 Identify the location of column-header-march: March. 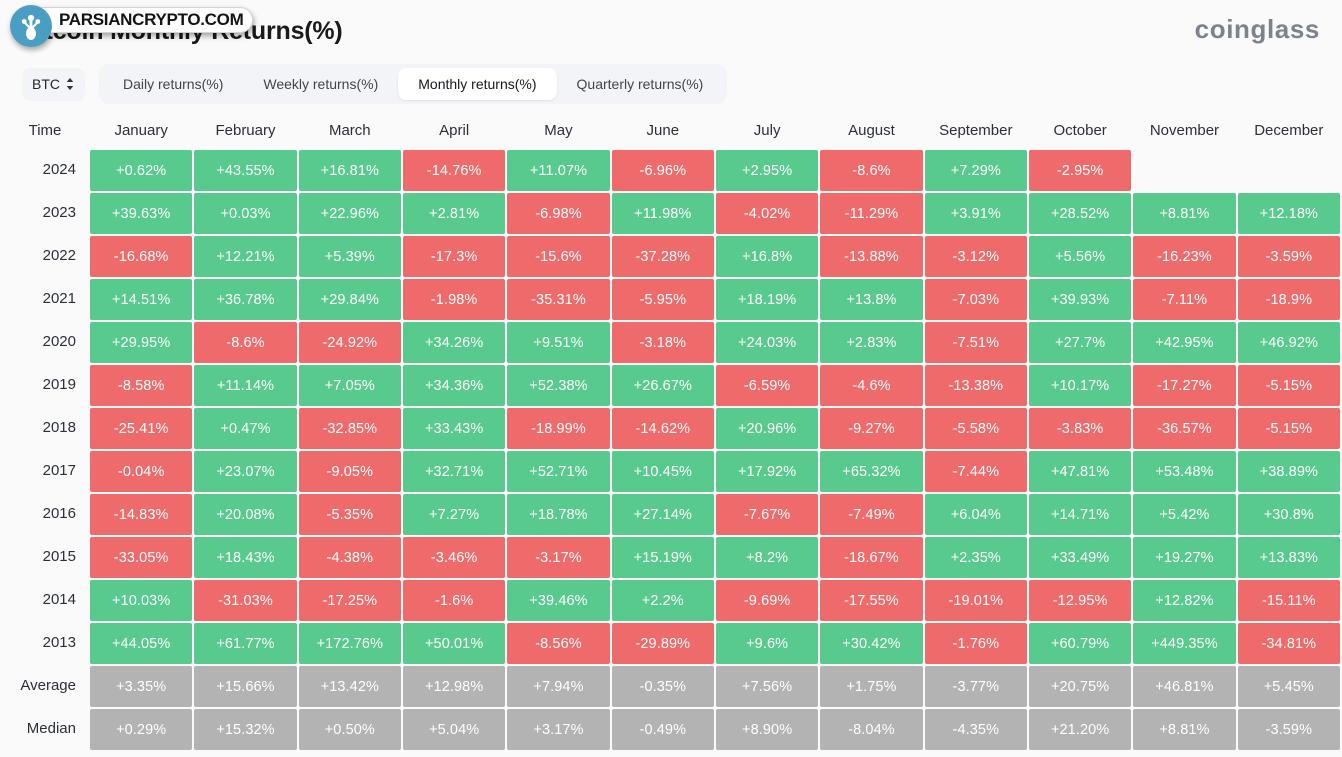
(349, 130).